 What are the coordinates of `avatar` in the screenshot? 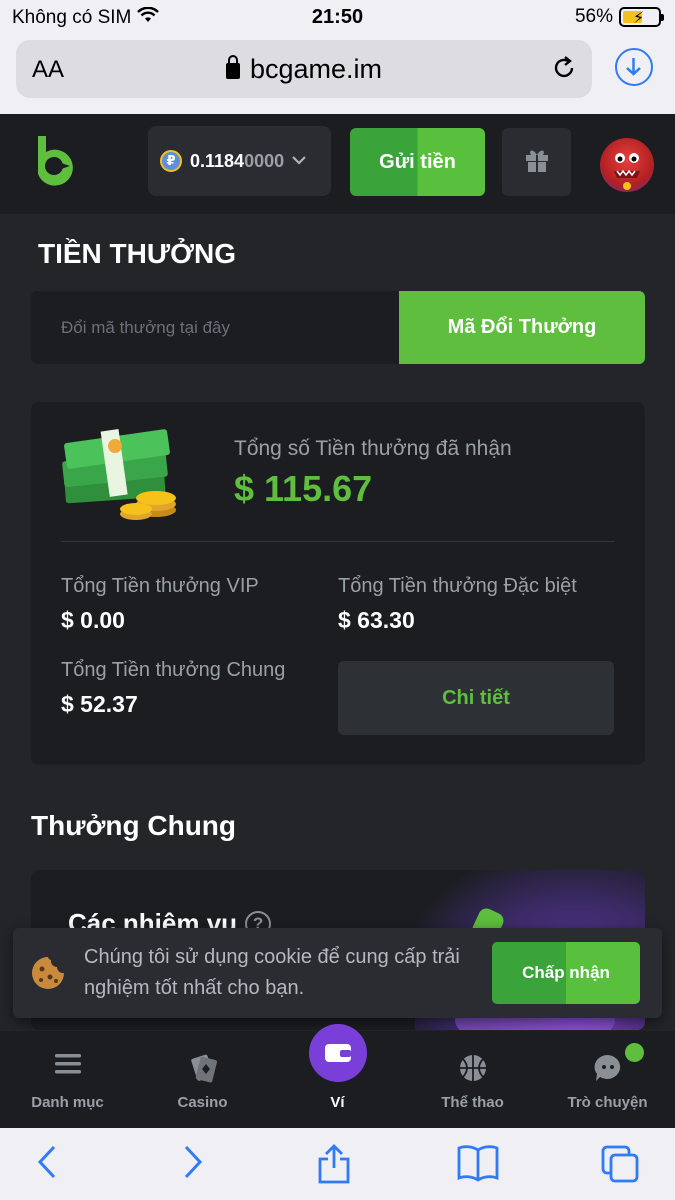 It's located at (627, 165).